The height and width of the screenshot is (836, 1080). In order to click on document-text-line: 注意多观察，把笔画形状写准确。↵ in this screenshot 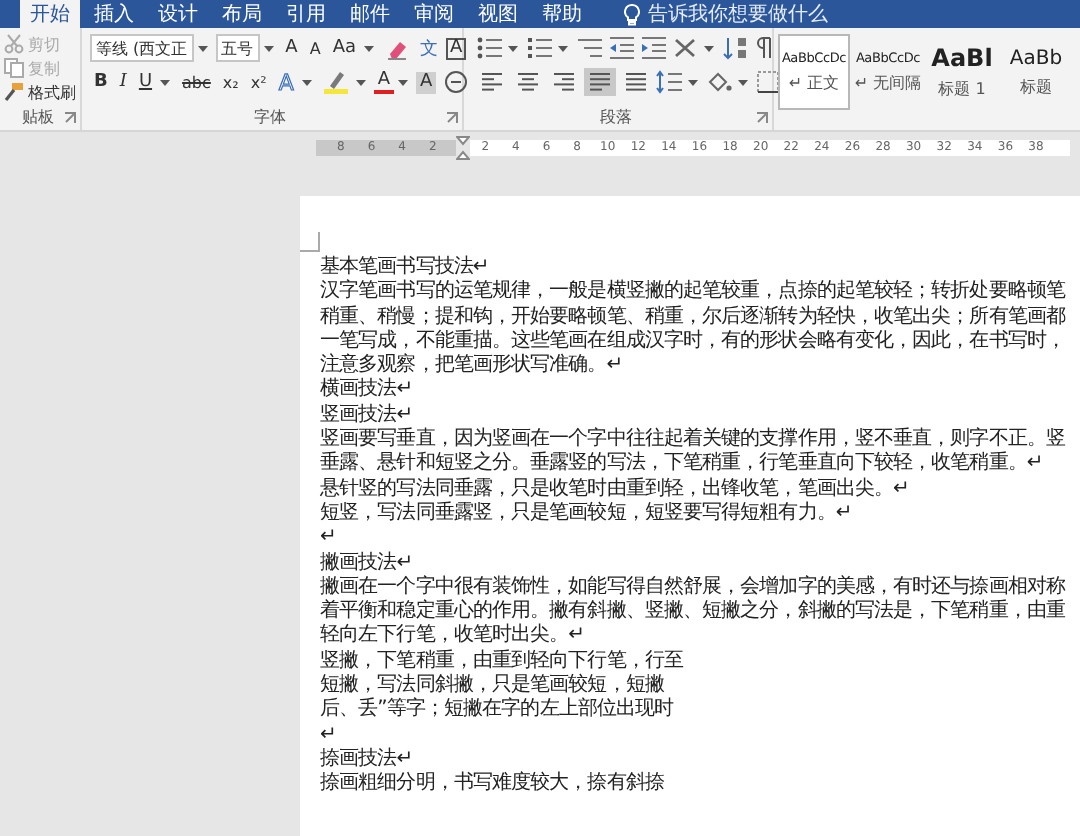, I will do `click(472, 365)`.